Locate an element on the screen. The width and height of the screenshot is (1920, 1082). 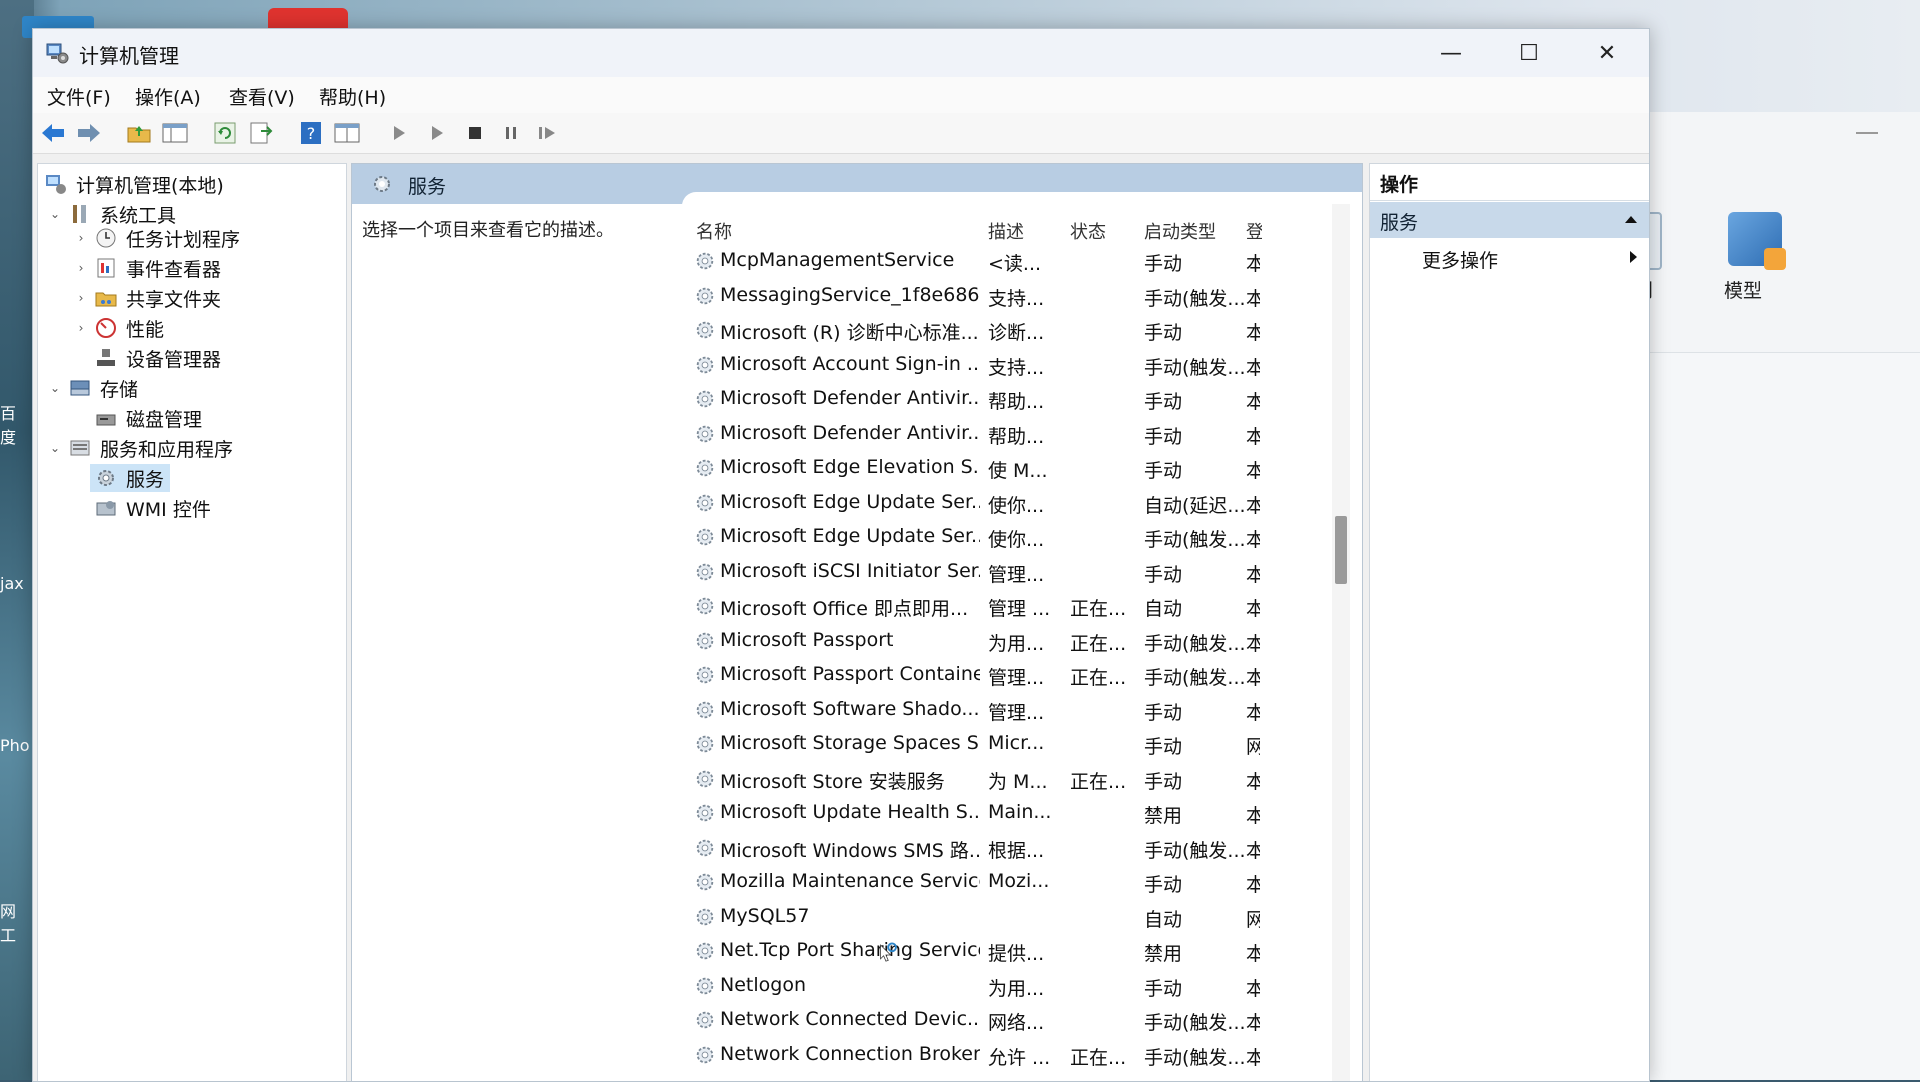
service-row: Microsoft Edge Elevation S... 使 M... 手动 本 is located at coordinates (986, 468).